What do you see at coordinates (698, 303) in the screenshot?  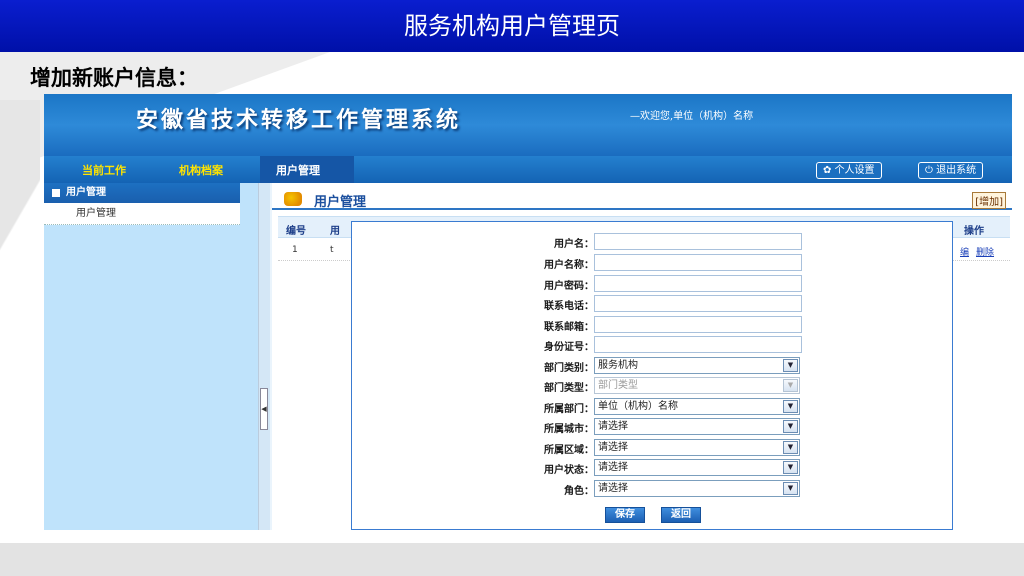 I see `phone-input` at bounding box center [698, 303].